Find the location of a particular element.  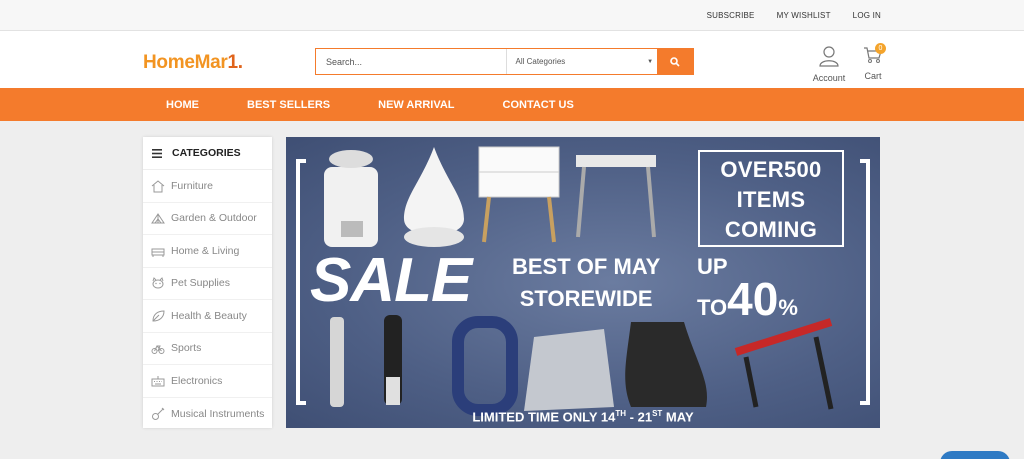

cart-label: Cart is located at coordinates (873, 76).